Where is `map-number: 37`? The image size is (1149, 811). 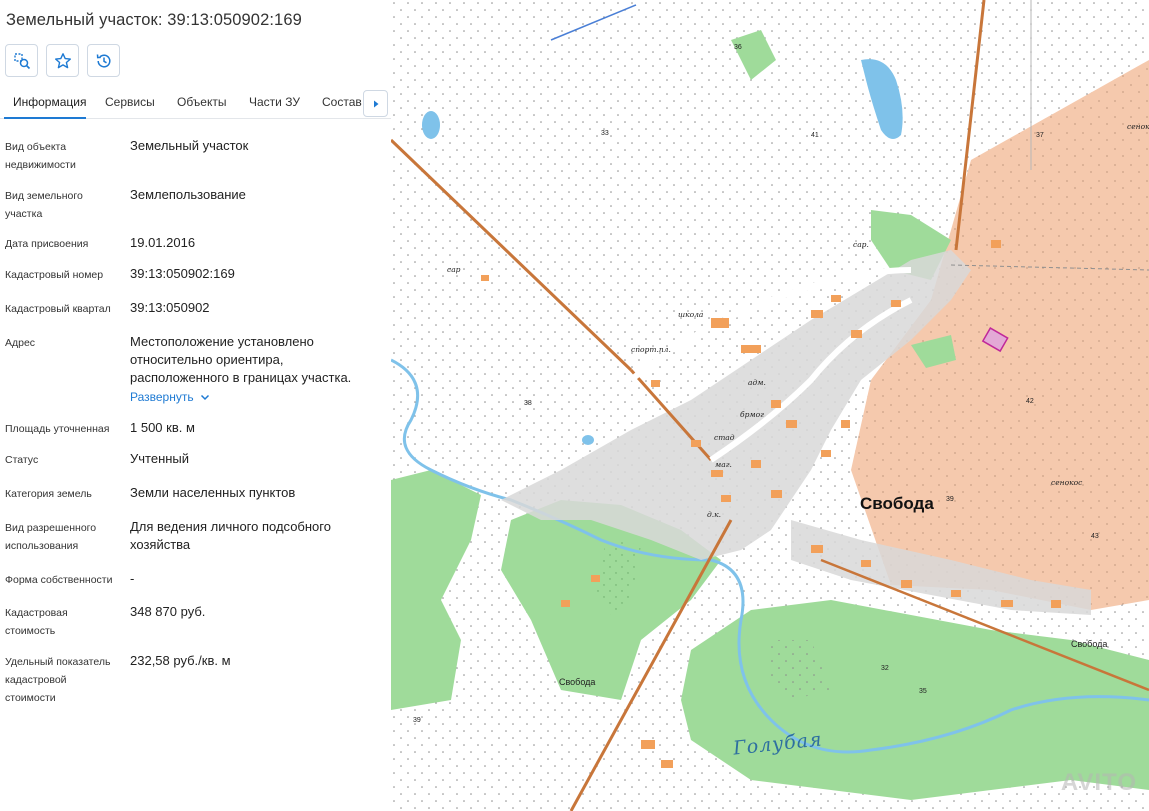 map-number: 37 is located at coordinates (1040, 135).